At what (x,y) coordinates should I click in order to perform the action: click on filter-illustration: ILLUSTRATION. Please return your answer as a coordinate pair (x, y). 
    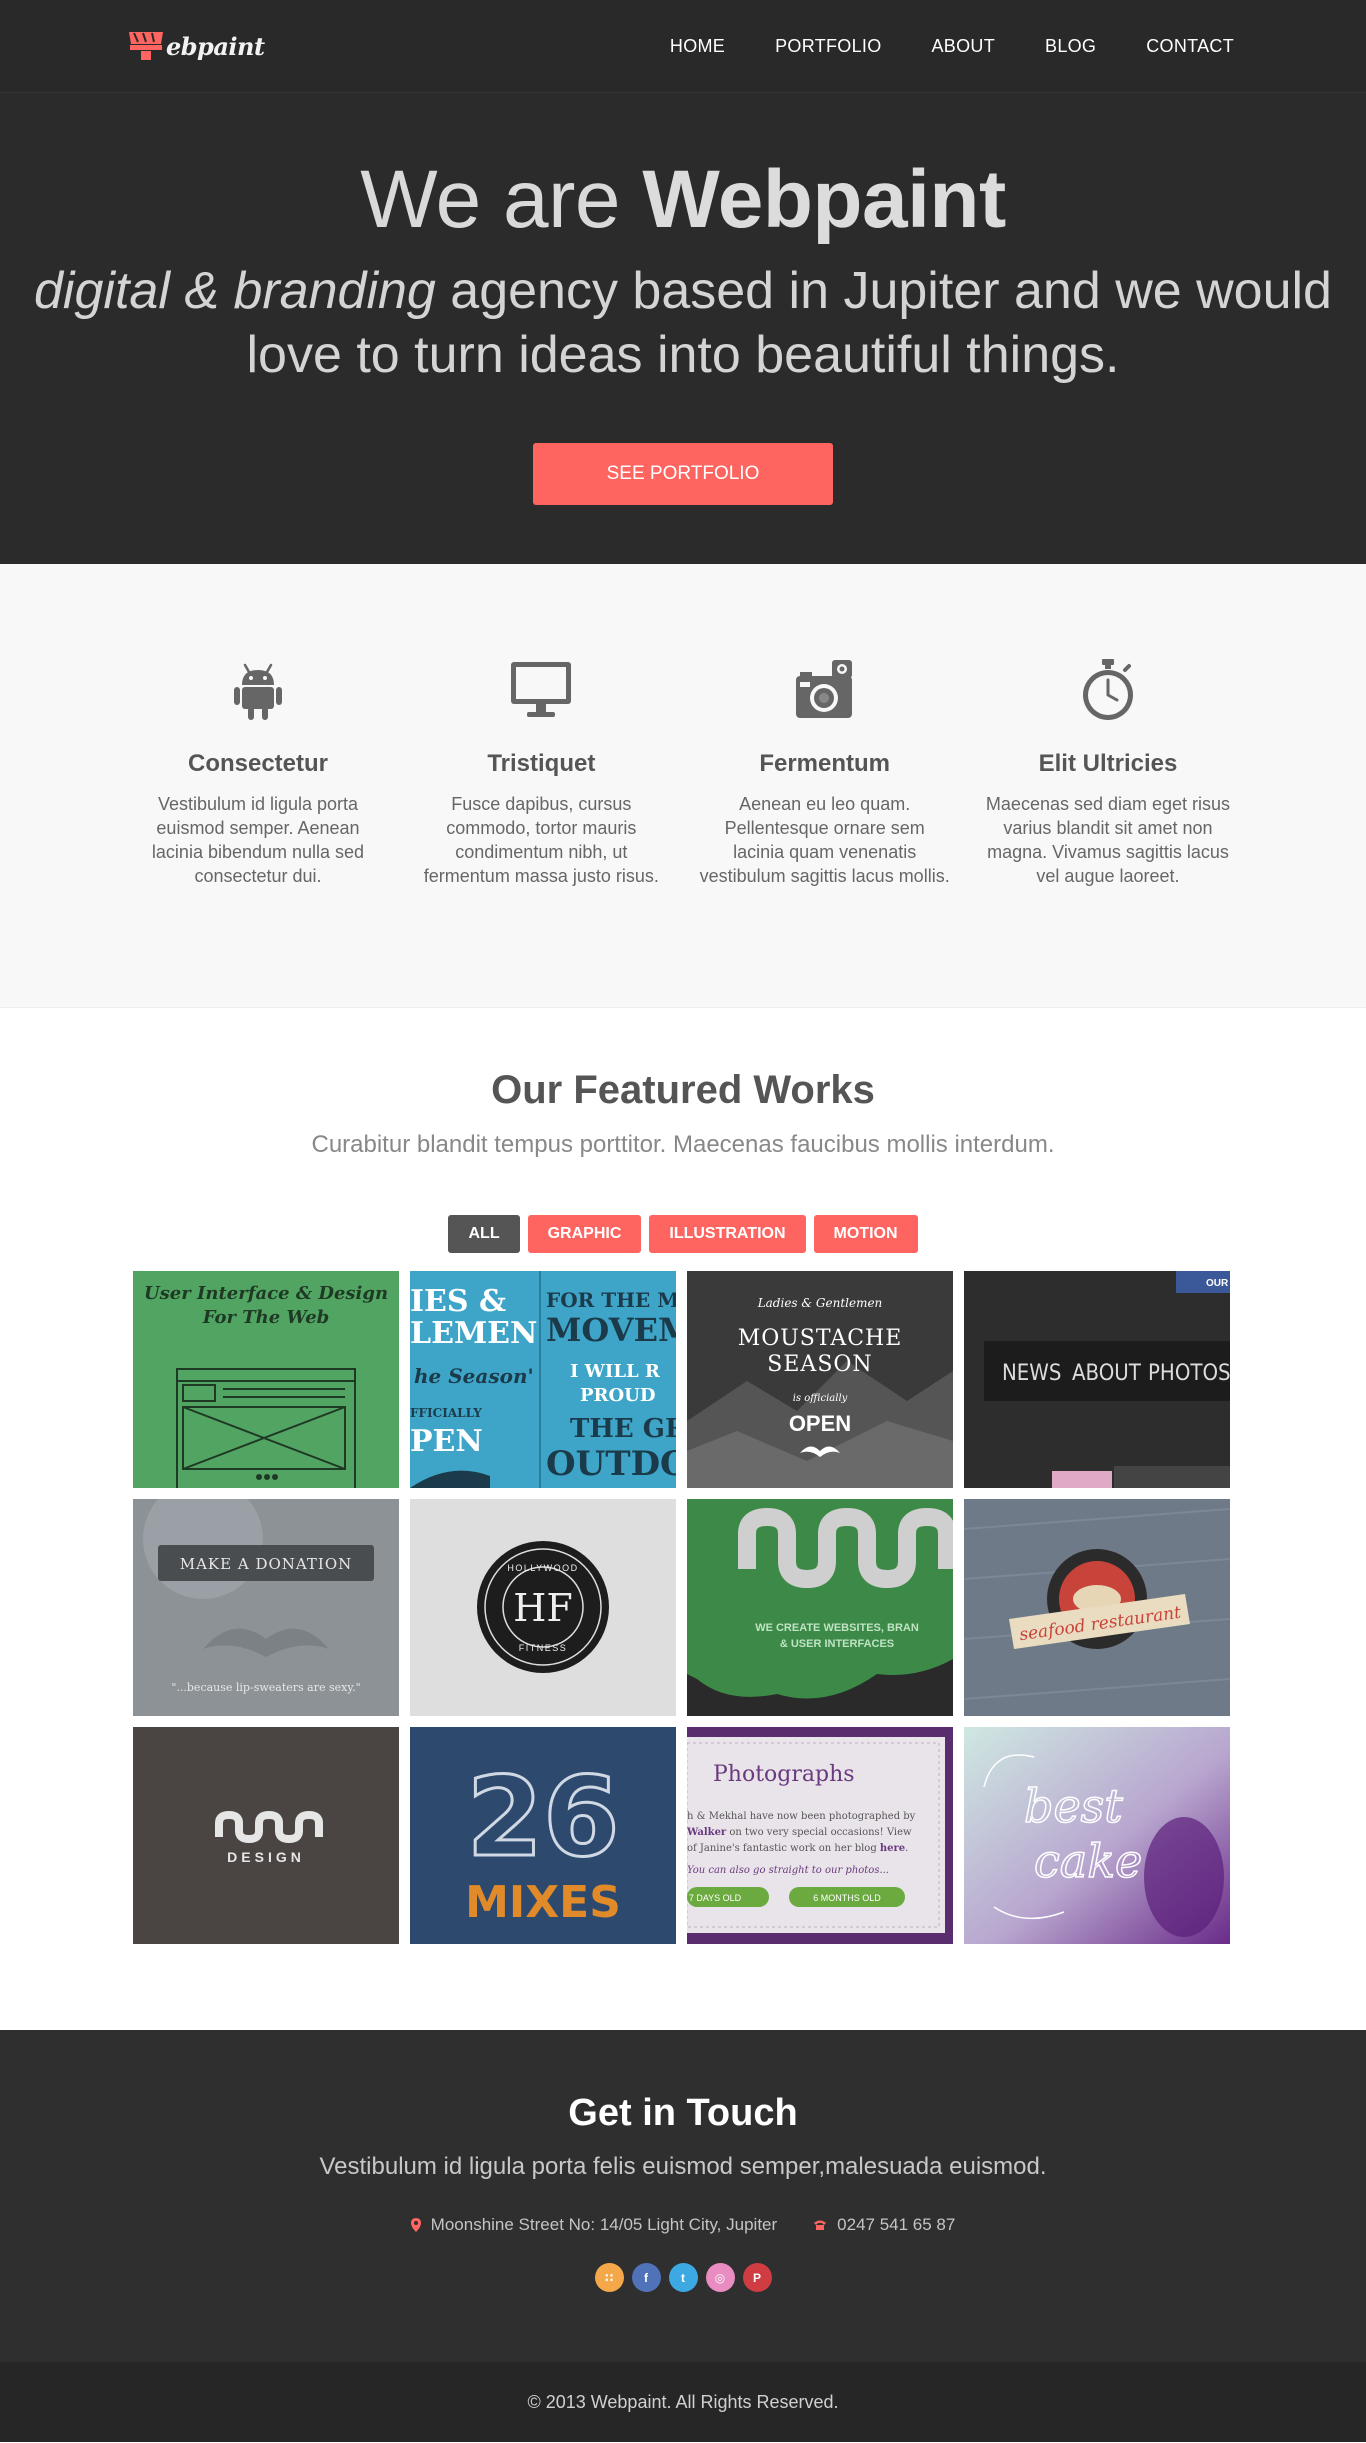
    Looking at the image, I should click on (727, 1234).